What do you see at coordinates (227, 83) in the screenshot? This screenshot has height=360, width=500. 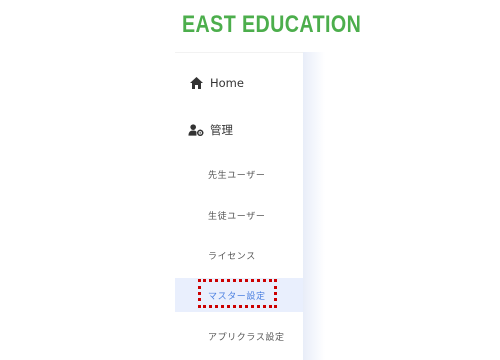 I see `sidebar-item-label: Home` at bounding box center [227, 83].